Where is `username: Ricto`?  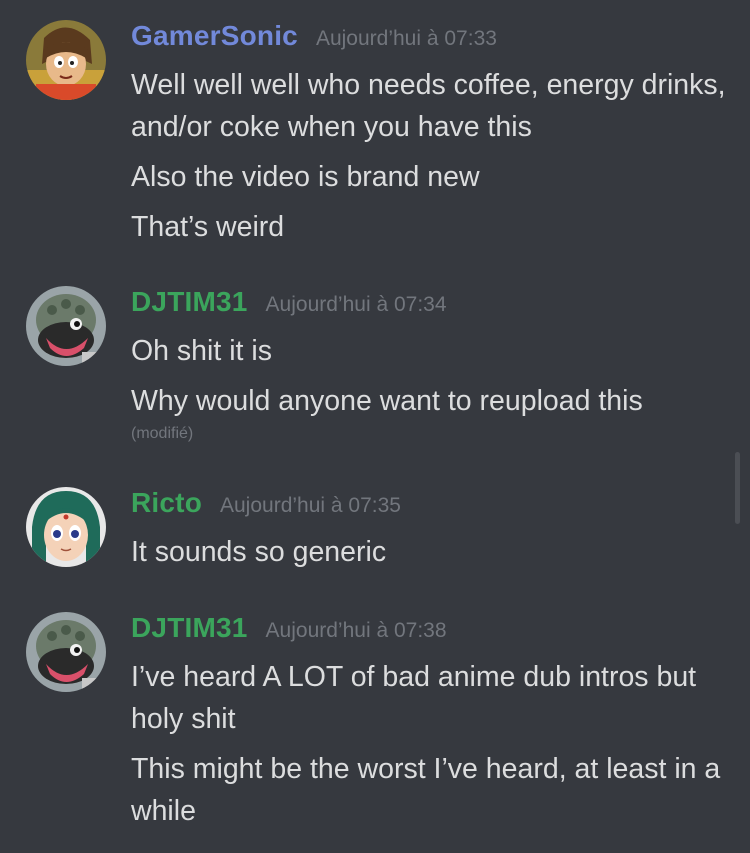 username: Ricto is located at coordinates (166, 503).